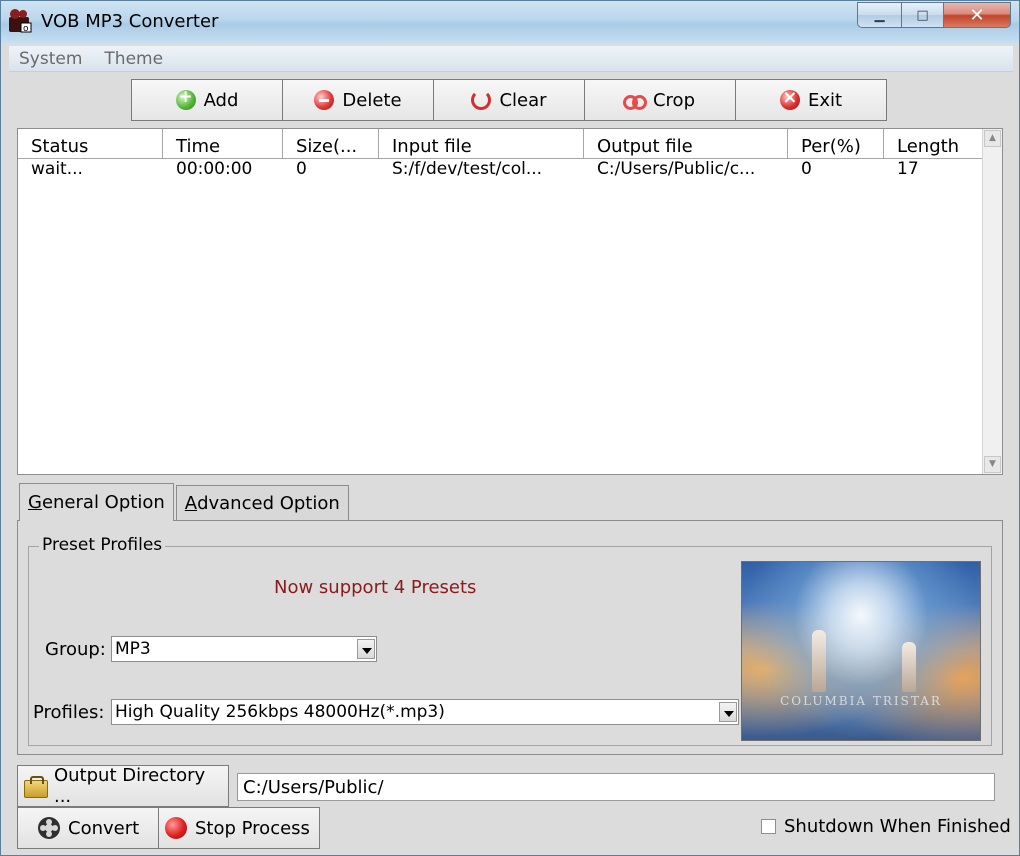  What do you see at coordinates (133, 649) in the screenshot?
I see `group-select-value: MP3` at bounding box center [133, 649].